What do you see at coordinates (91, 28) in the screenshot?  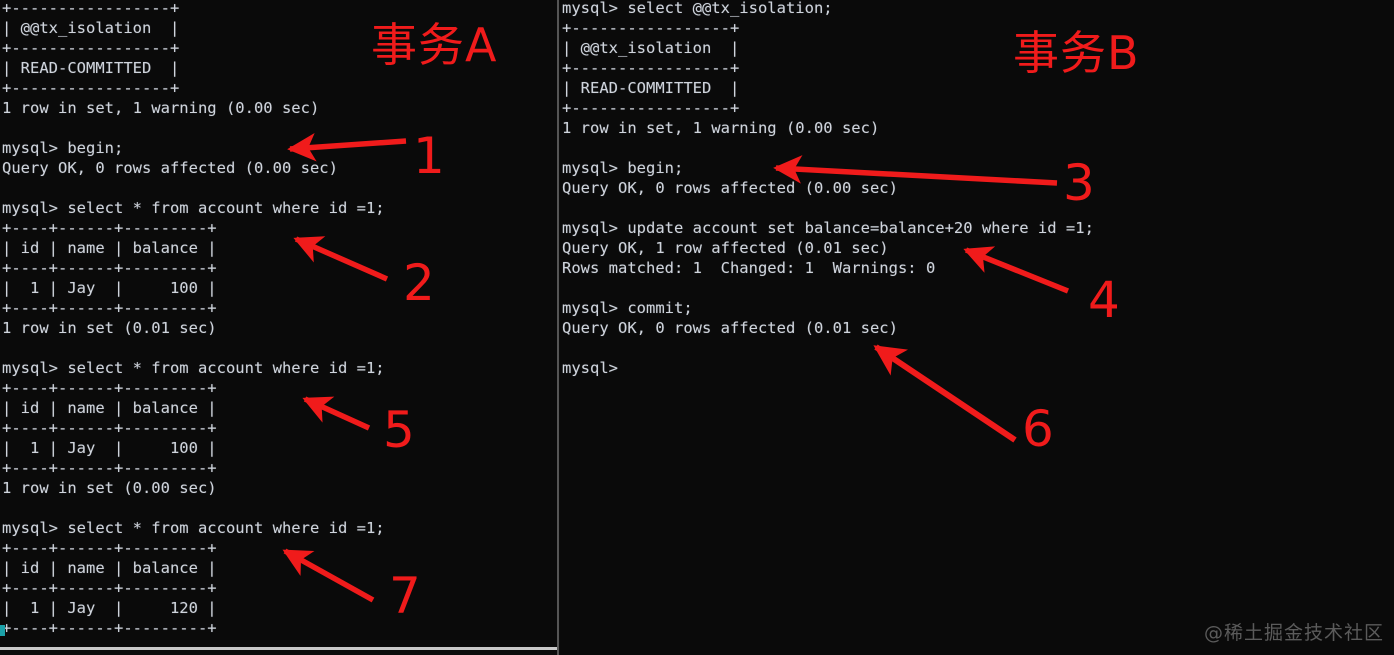 I see `terminal-line: | @@tx_isolation |` at bounding box center [91, 28].